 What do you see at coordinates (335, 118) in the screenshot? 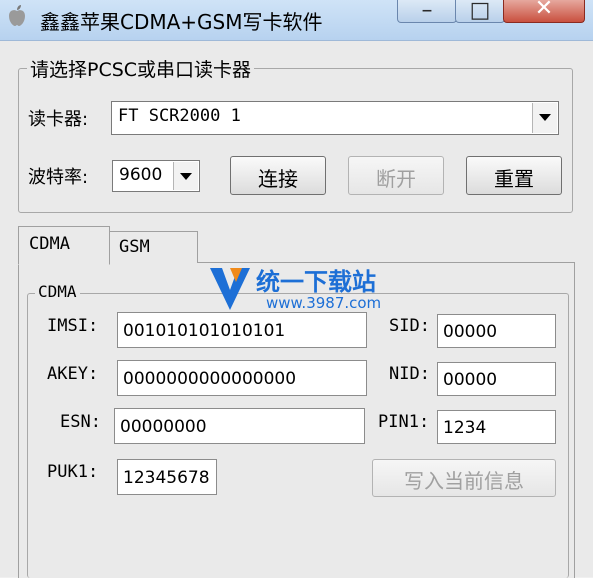
I see `reader-select: FT SCR2000 1` at bounding box center [335, 118].